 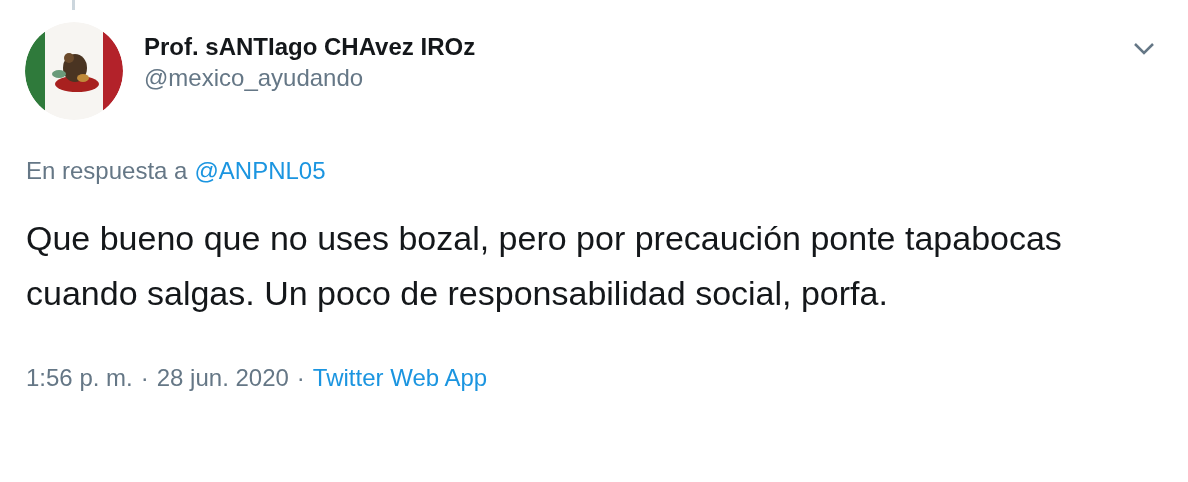 I want to click on user-handle: @mexico_ayudando, so click(x=638, y=78).